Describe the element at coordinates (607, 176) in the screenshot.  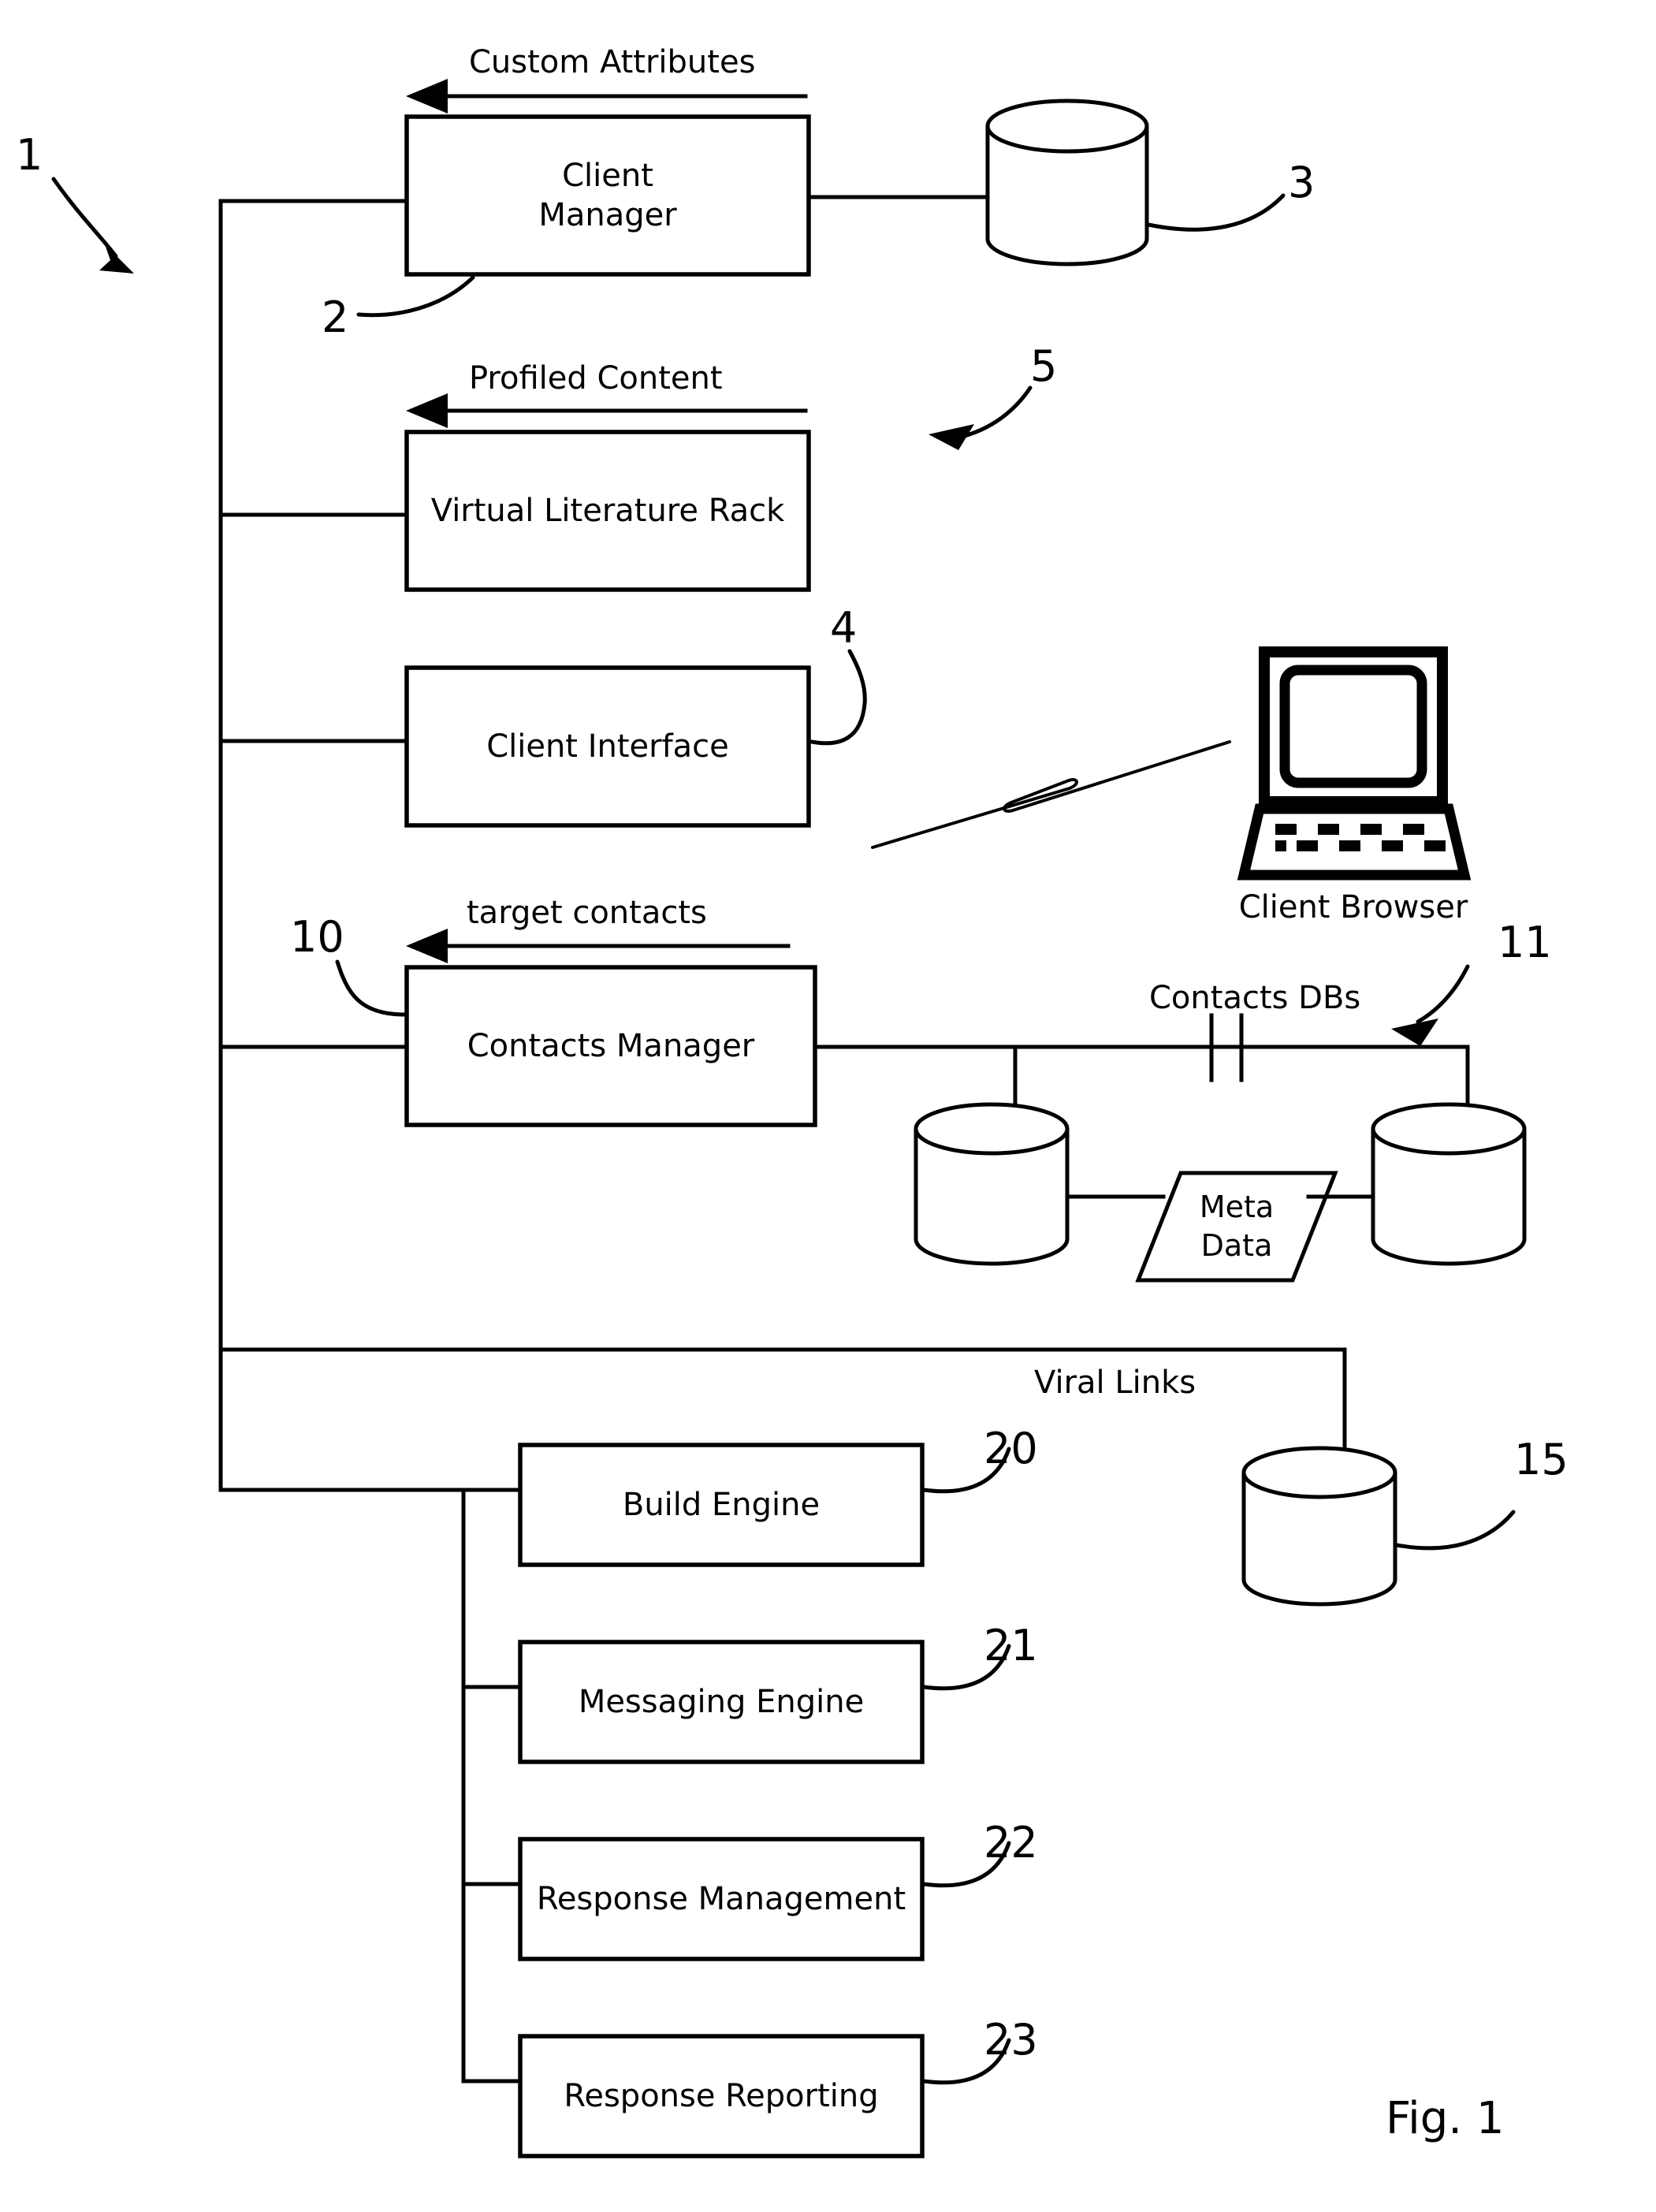
I see `client-manager-label-line1: Client` at that location.